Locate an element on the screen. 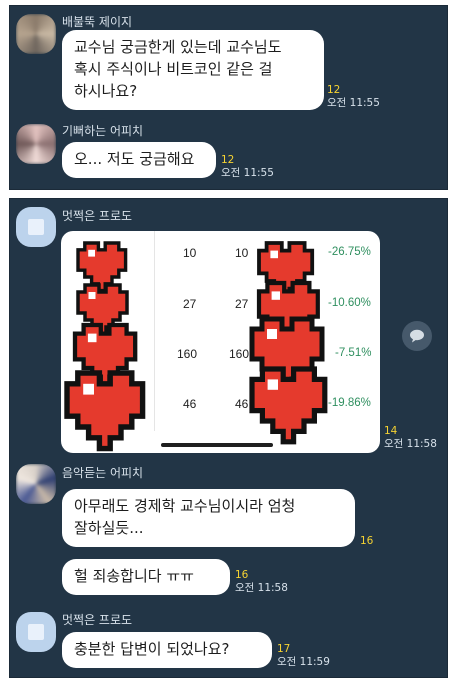 The width and height of the screenshot is (461, 683). quantity-right: 46 is located at coordinates (242, 404).